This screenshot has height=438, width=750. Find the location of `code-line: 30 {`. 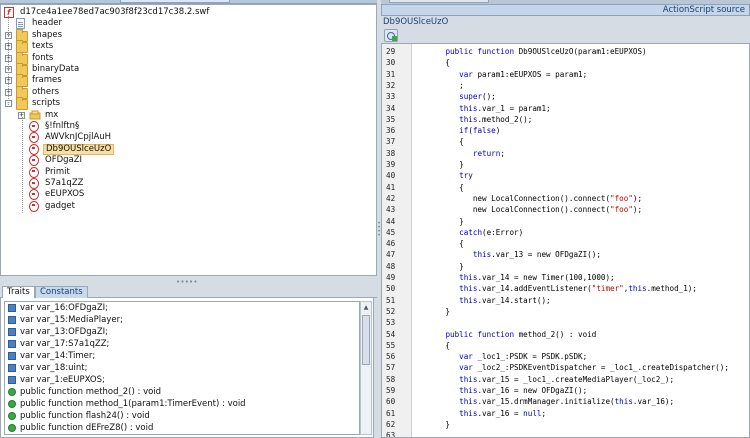

code-line: 30 { is located at coordinates (565, 62).